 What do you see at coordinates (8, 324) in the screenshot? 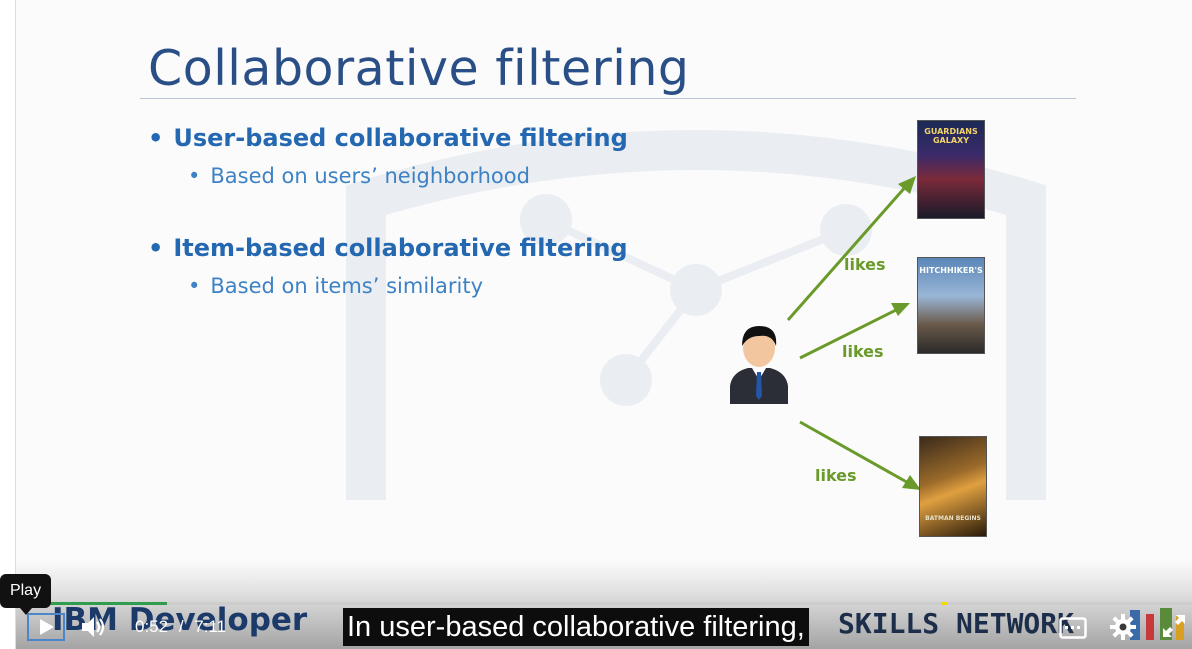
I see `page-left-border` at bounding box center [8, 324].